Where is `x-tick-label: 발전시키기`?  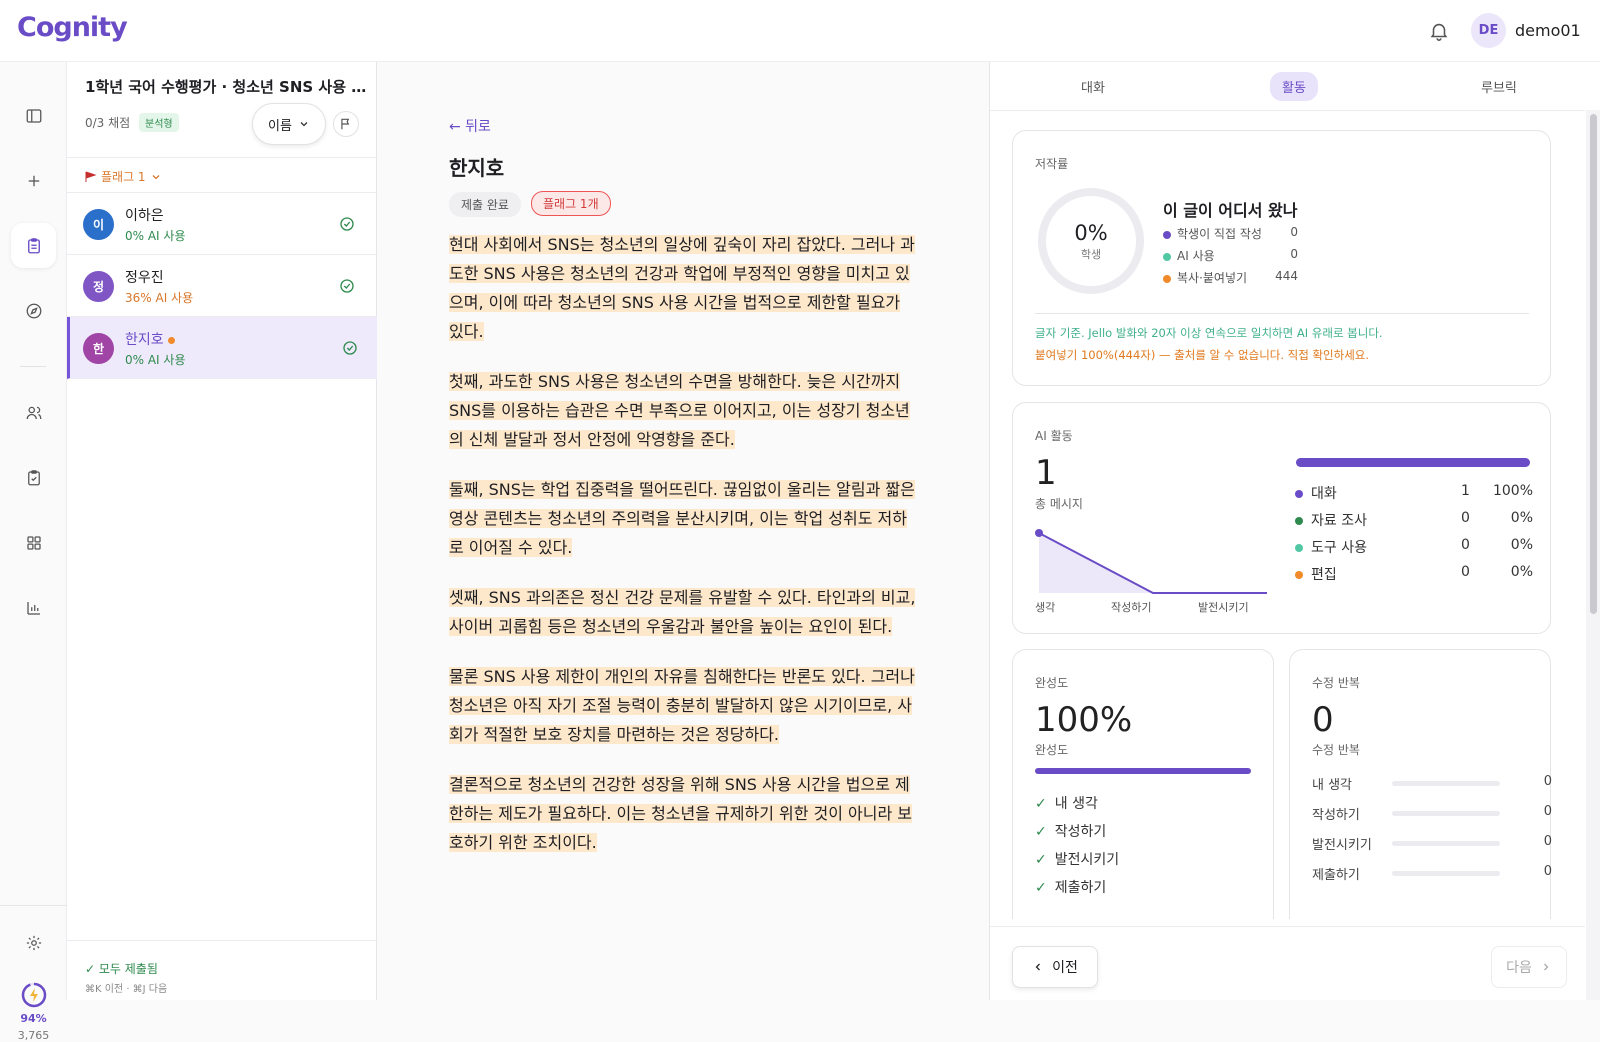
x-tick-label: 발전시키기 is located at coordinates (1223, 607).